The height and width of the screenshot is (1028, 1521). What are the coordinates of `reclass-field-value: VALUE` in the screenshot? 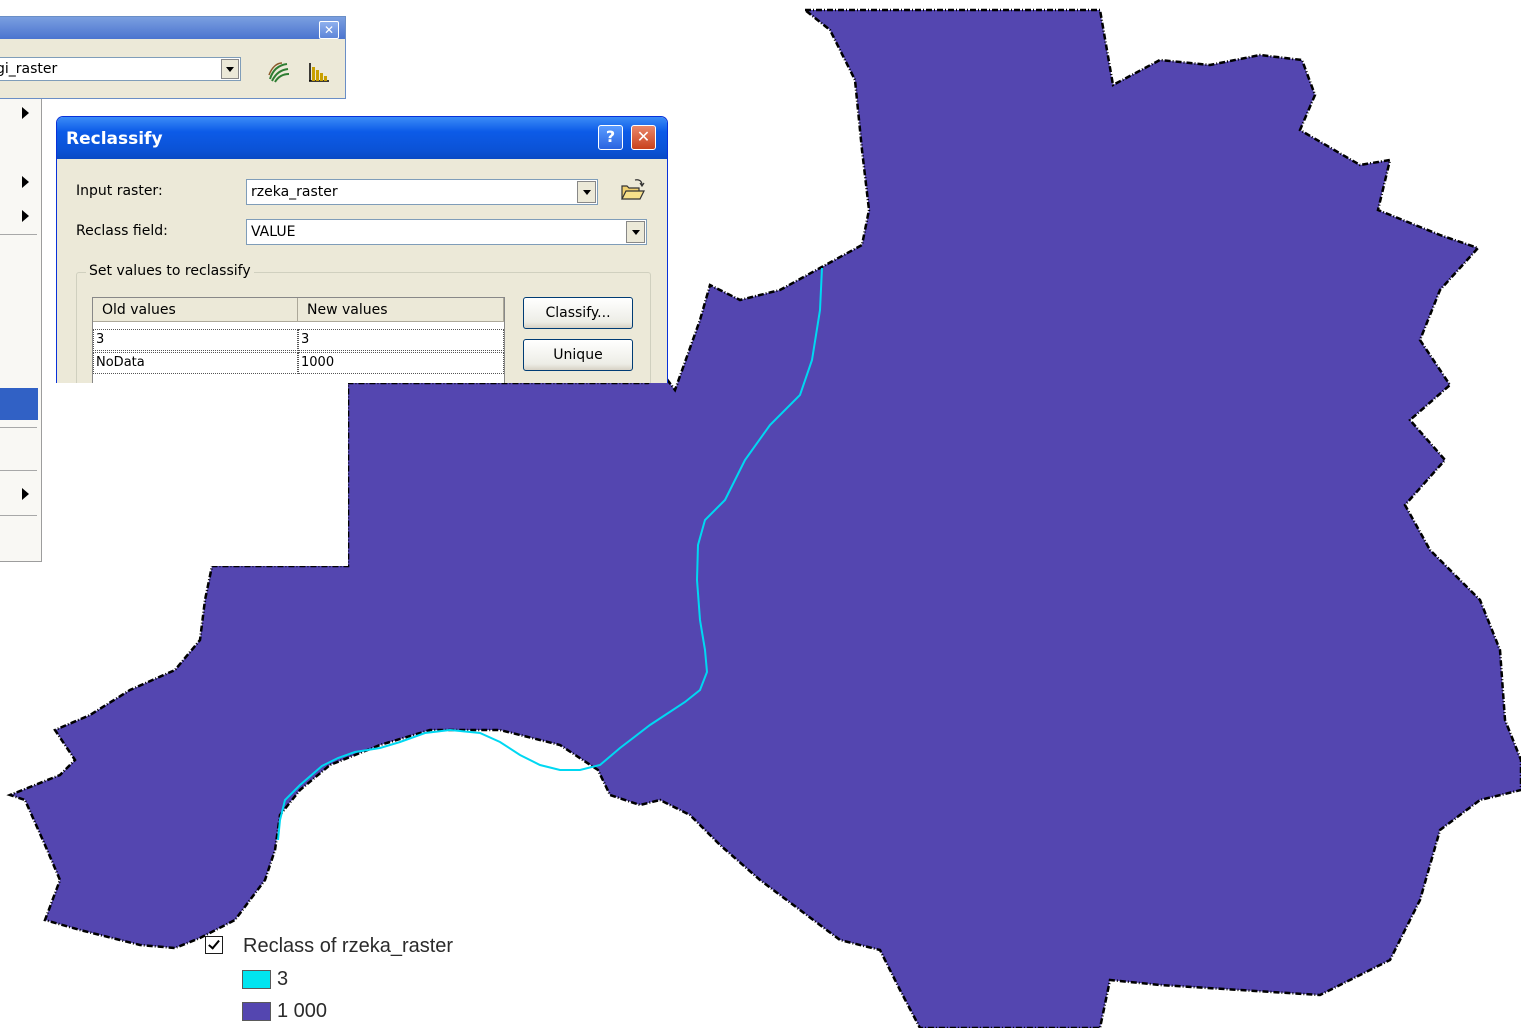 It's located at (273, 232).